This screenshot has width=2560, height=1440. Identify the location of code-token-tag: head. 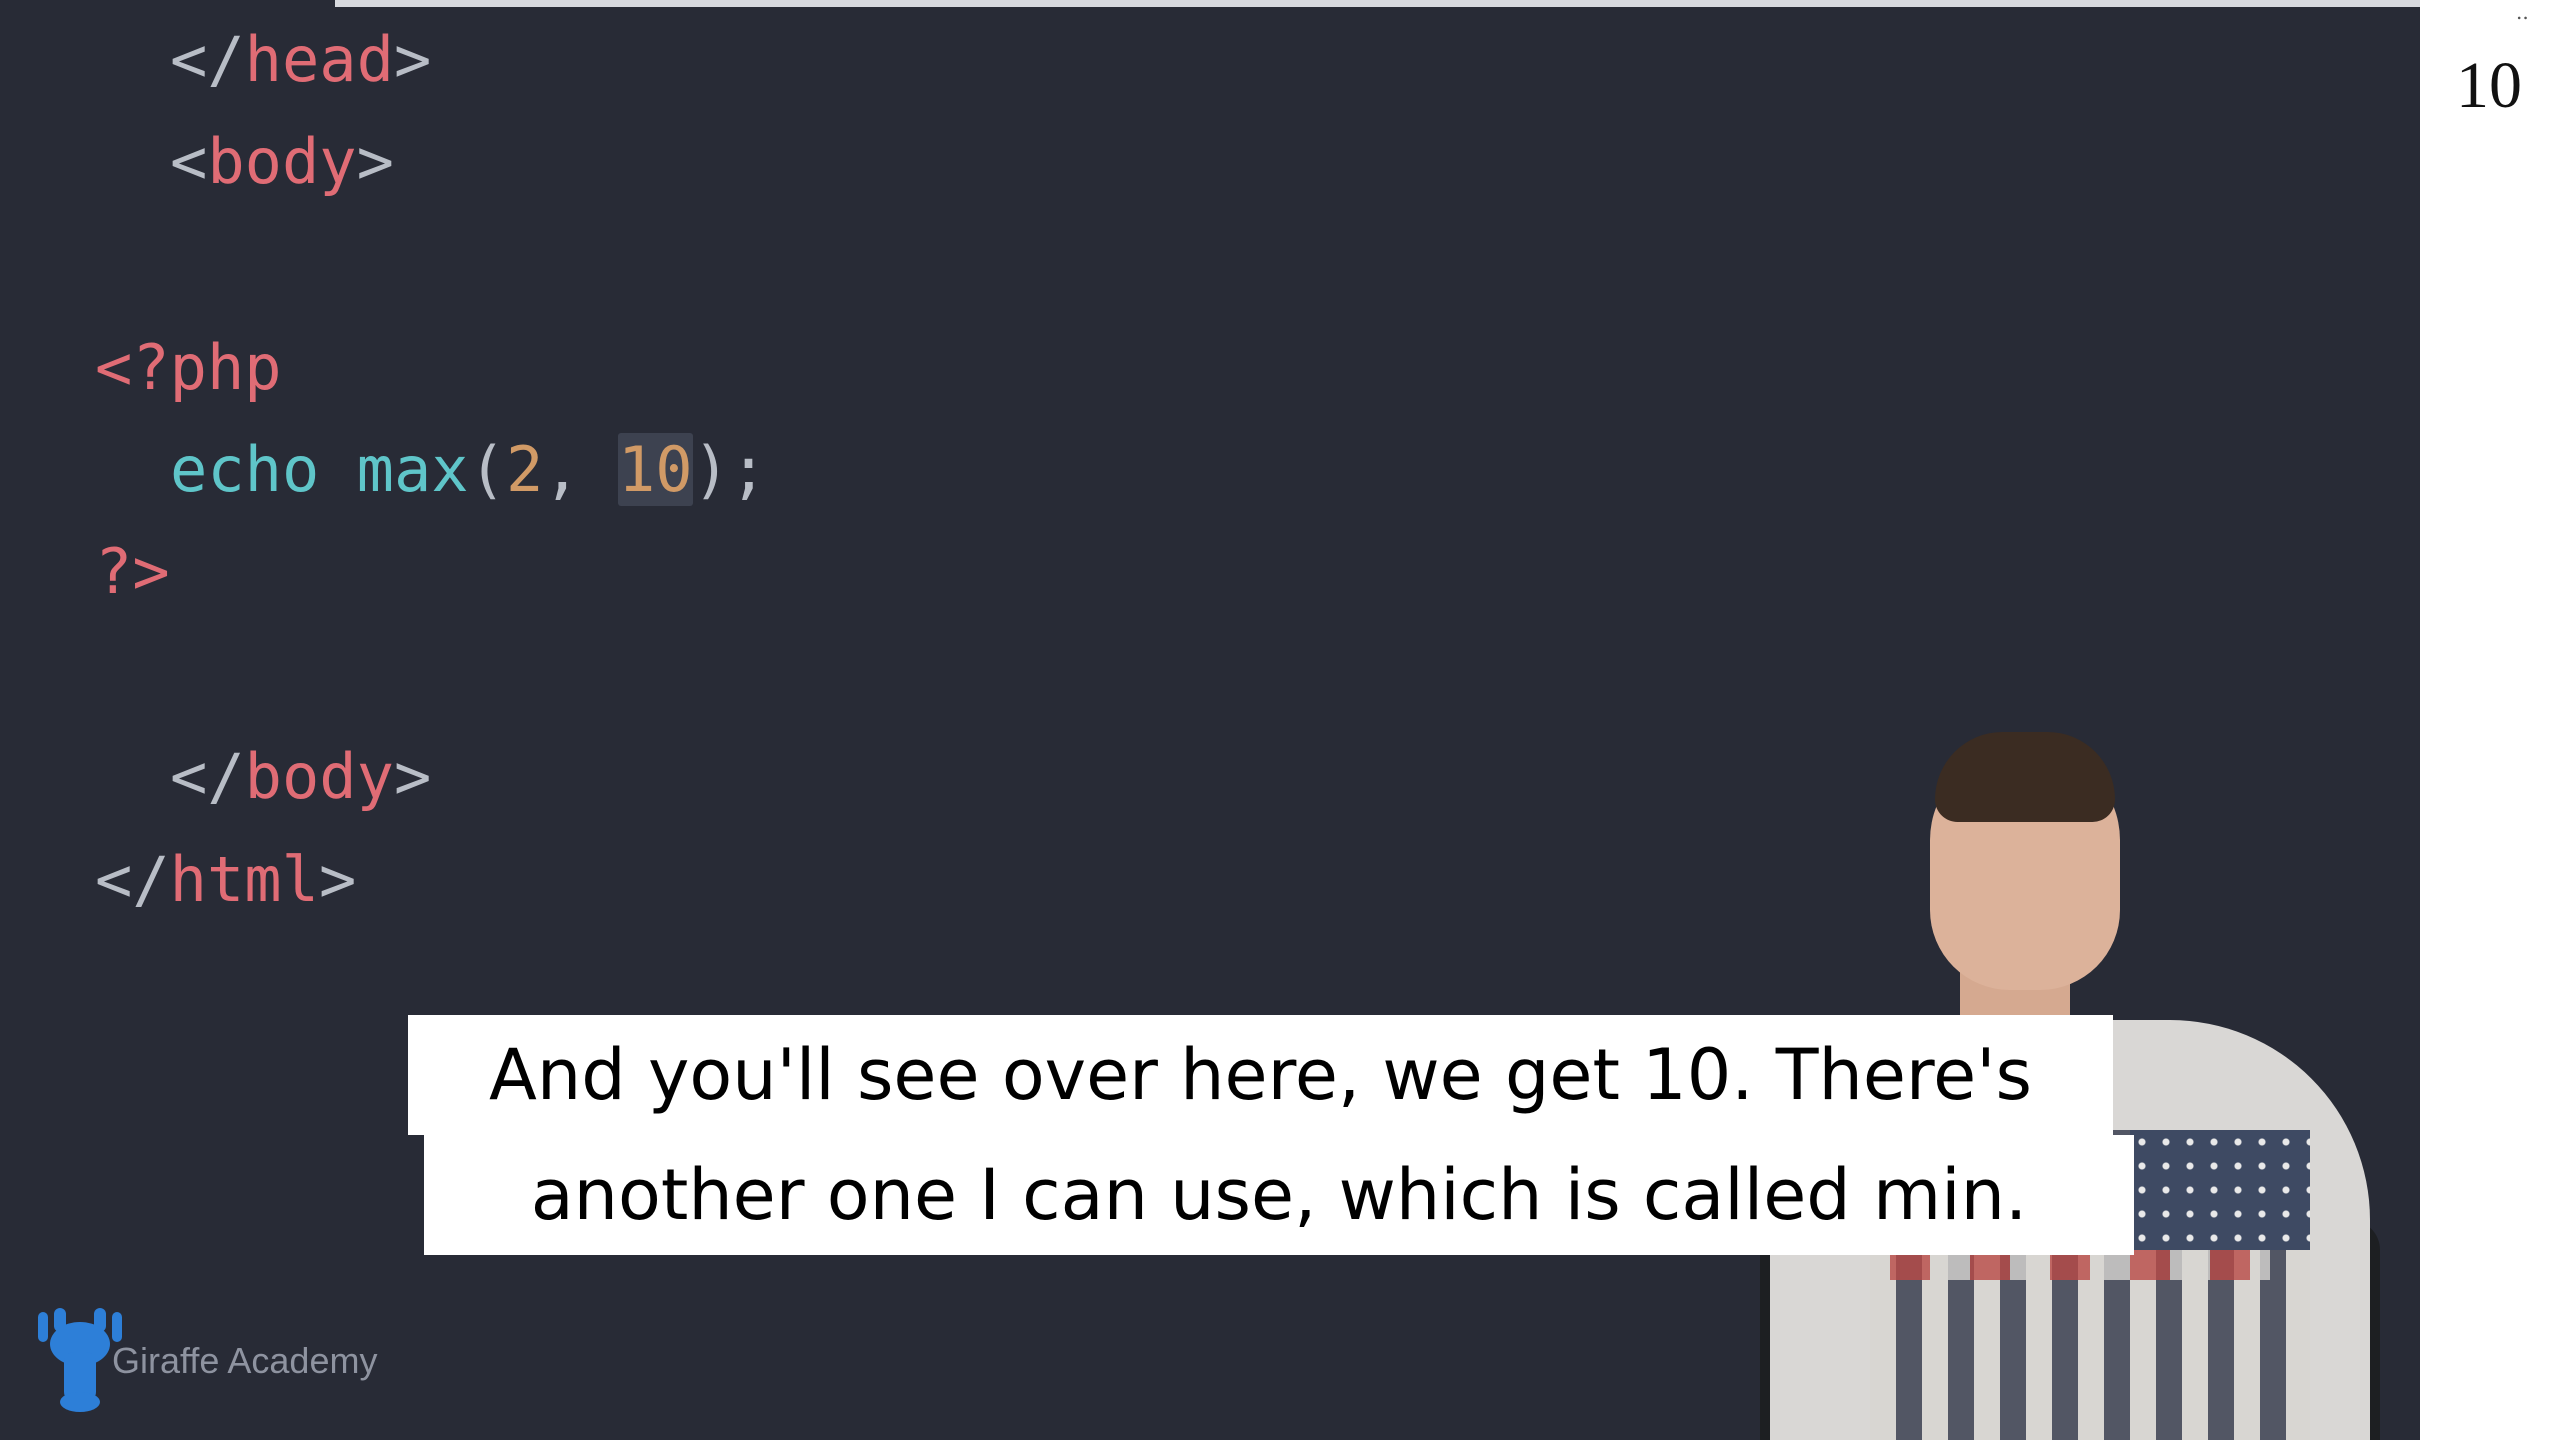
(319, 59).